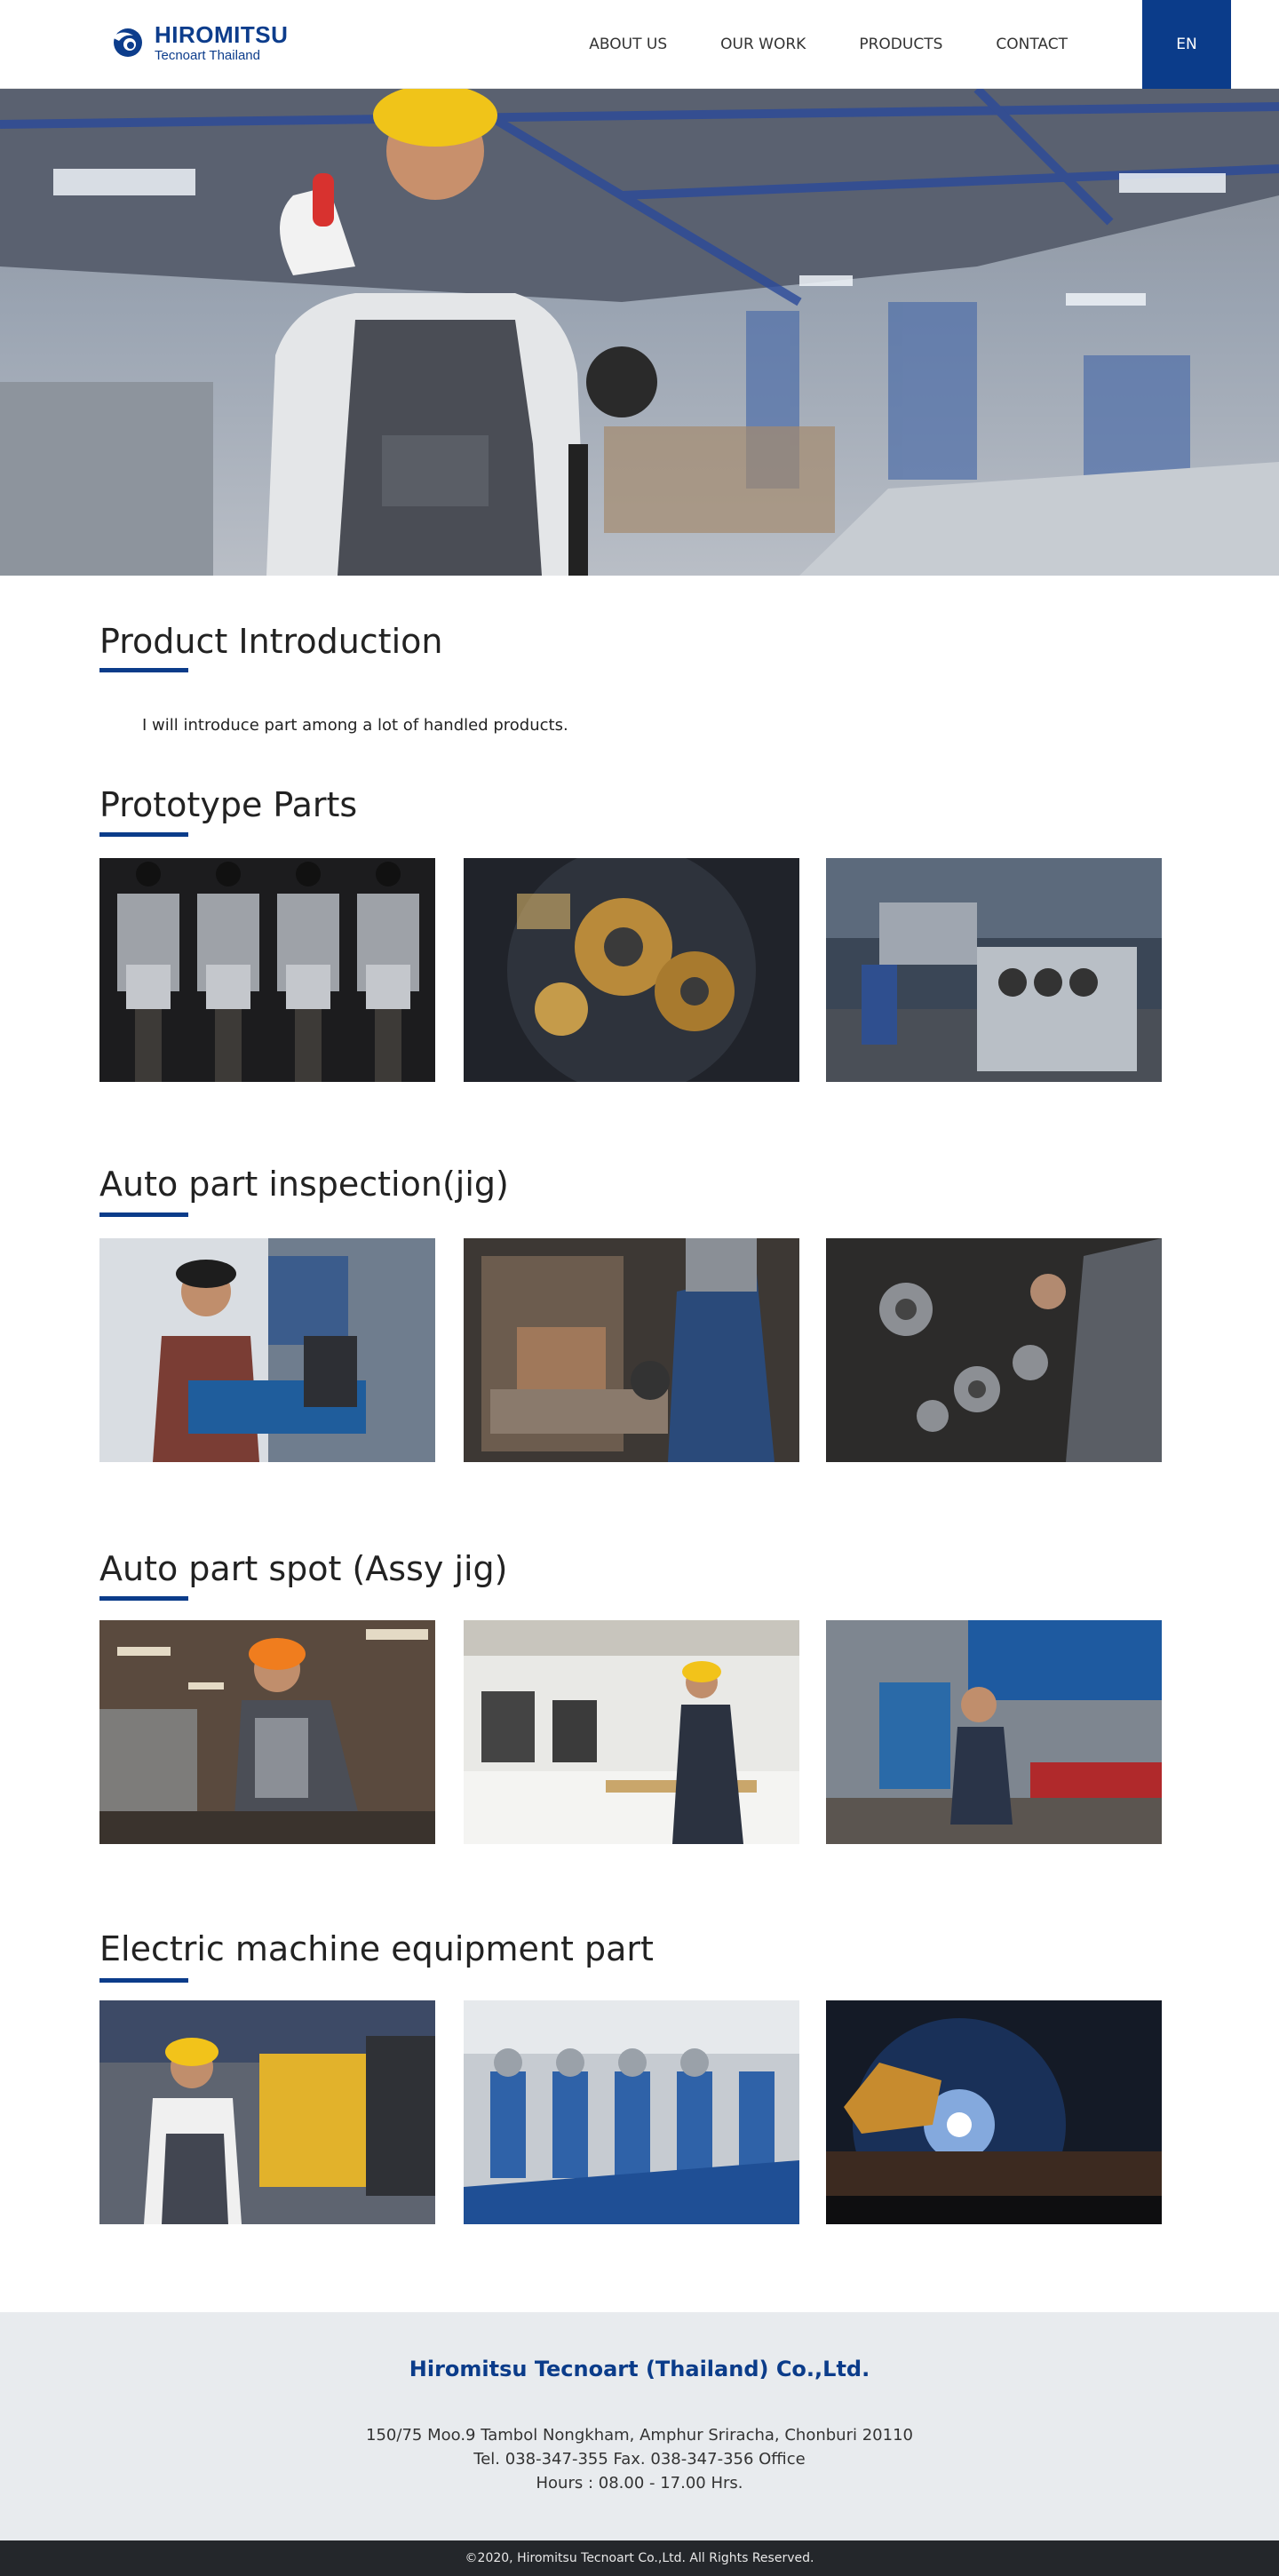 The image size is (1279, 2576). I want to click on main-nav: ABOUT US OUR WORK PRODUCTS CONTACT EN, so click(920, 44).